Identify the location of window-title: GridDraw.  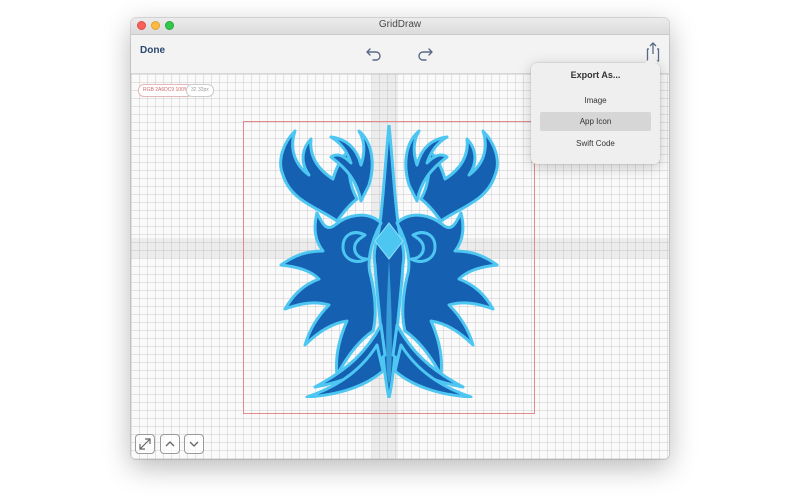
(400, 24).